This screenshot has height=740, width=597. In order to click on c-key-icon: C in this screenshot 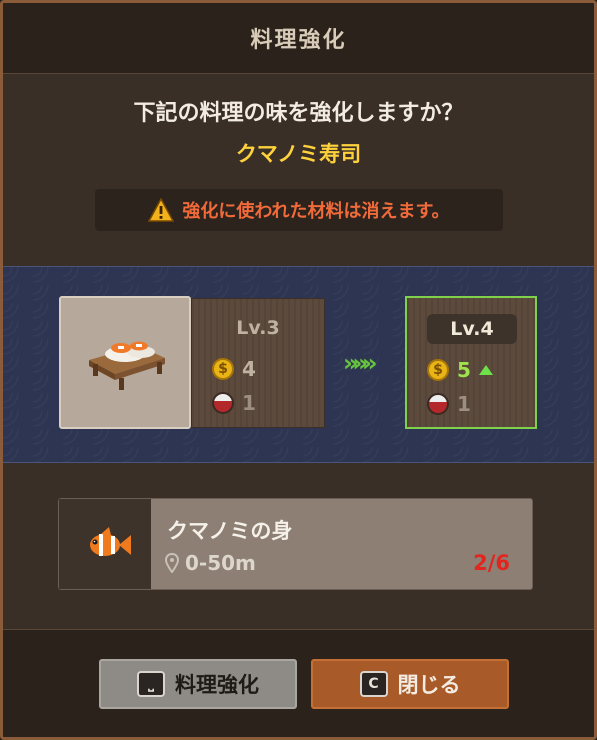, I will do `click(373, 684)`.